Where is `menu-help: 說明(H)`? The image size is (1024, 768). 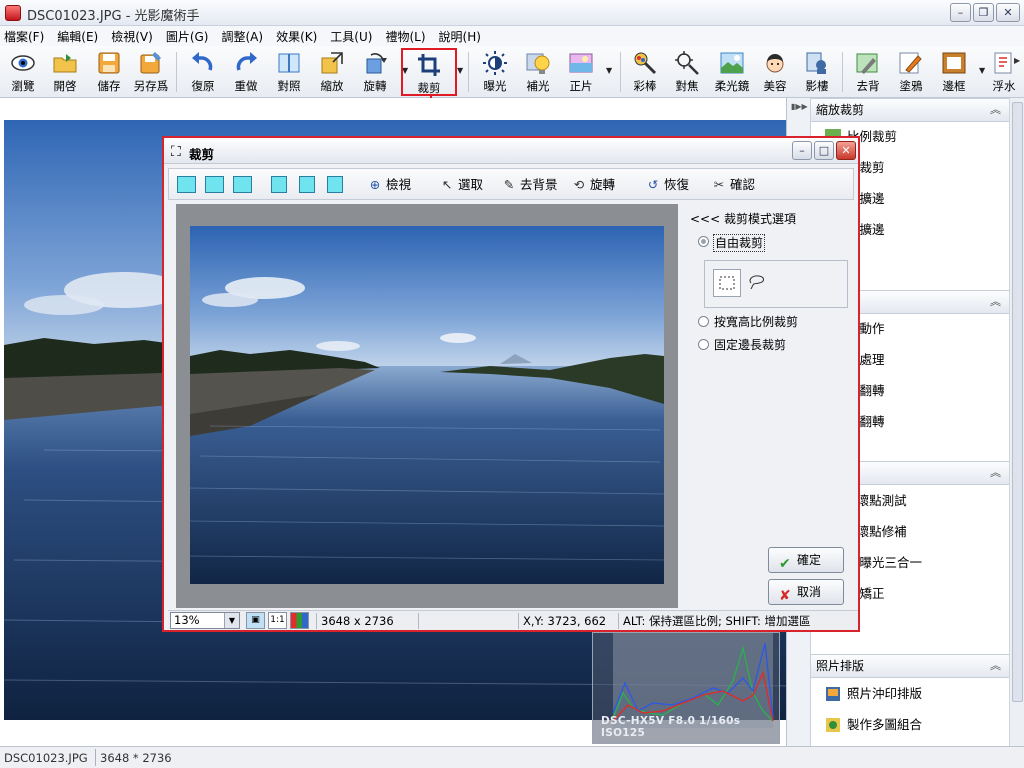 menu-help: 說明(H) is located at coordinates (460, 36).